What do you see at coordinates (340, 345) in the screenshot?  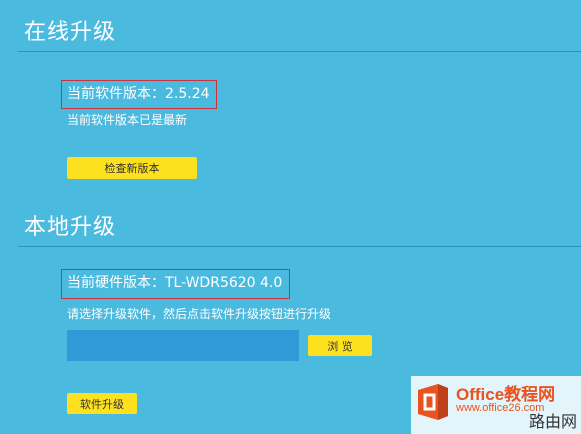 I see `browse-button: 浏 览` at bounding box center [340, 345].